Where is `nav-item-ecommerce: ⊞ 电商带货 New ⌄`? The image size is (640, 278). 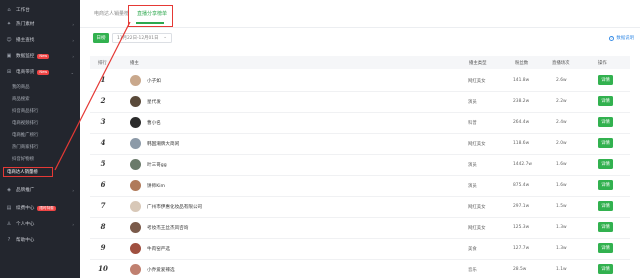
nav-item-ecommerce: ⊞ 电商带货 New ⌄ is located at coordinates (40, 72).